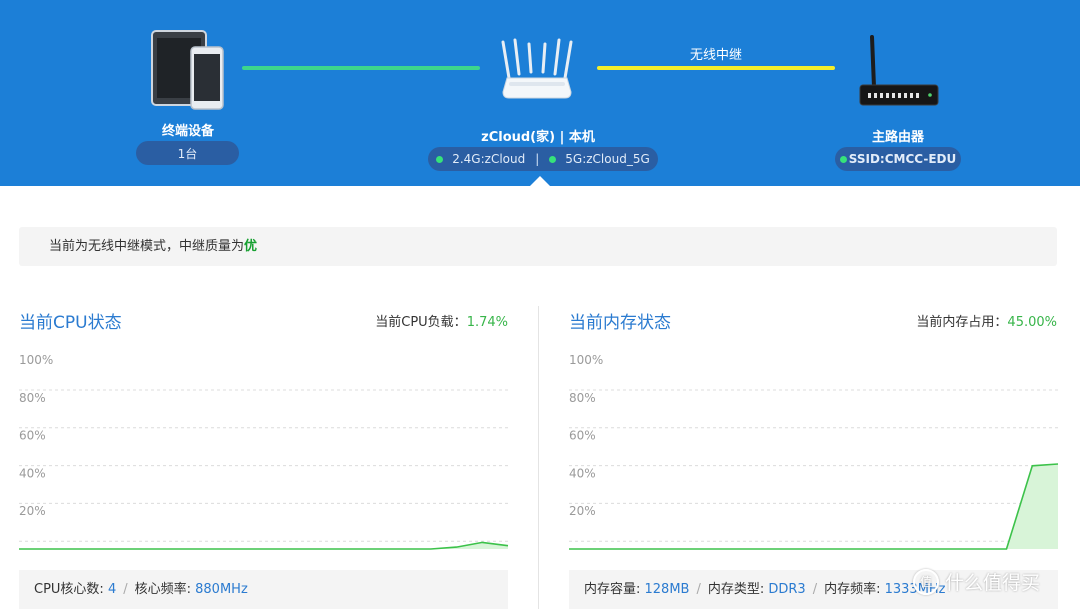 This screenshot has height=609, width=1080. Describe the element at coordinates (620, 323) in the screenshot. I see `memory-panel-title: 当前内存状态` at that location.